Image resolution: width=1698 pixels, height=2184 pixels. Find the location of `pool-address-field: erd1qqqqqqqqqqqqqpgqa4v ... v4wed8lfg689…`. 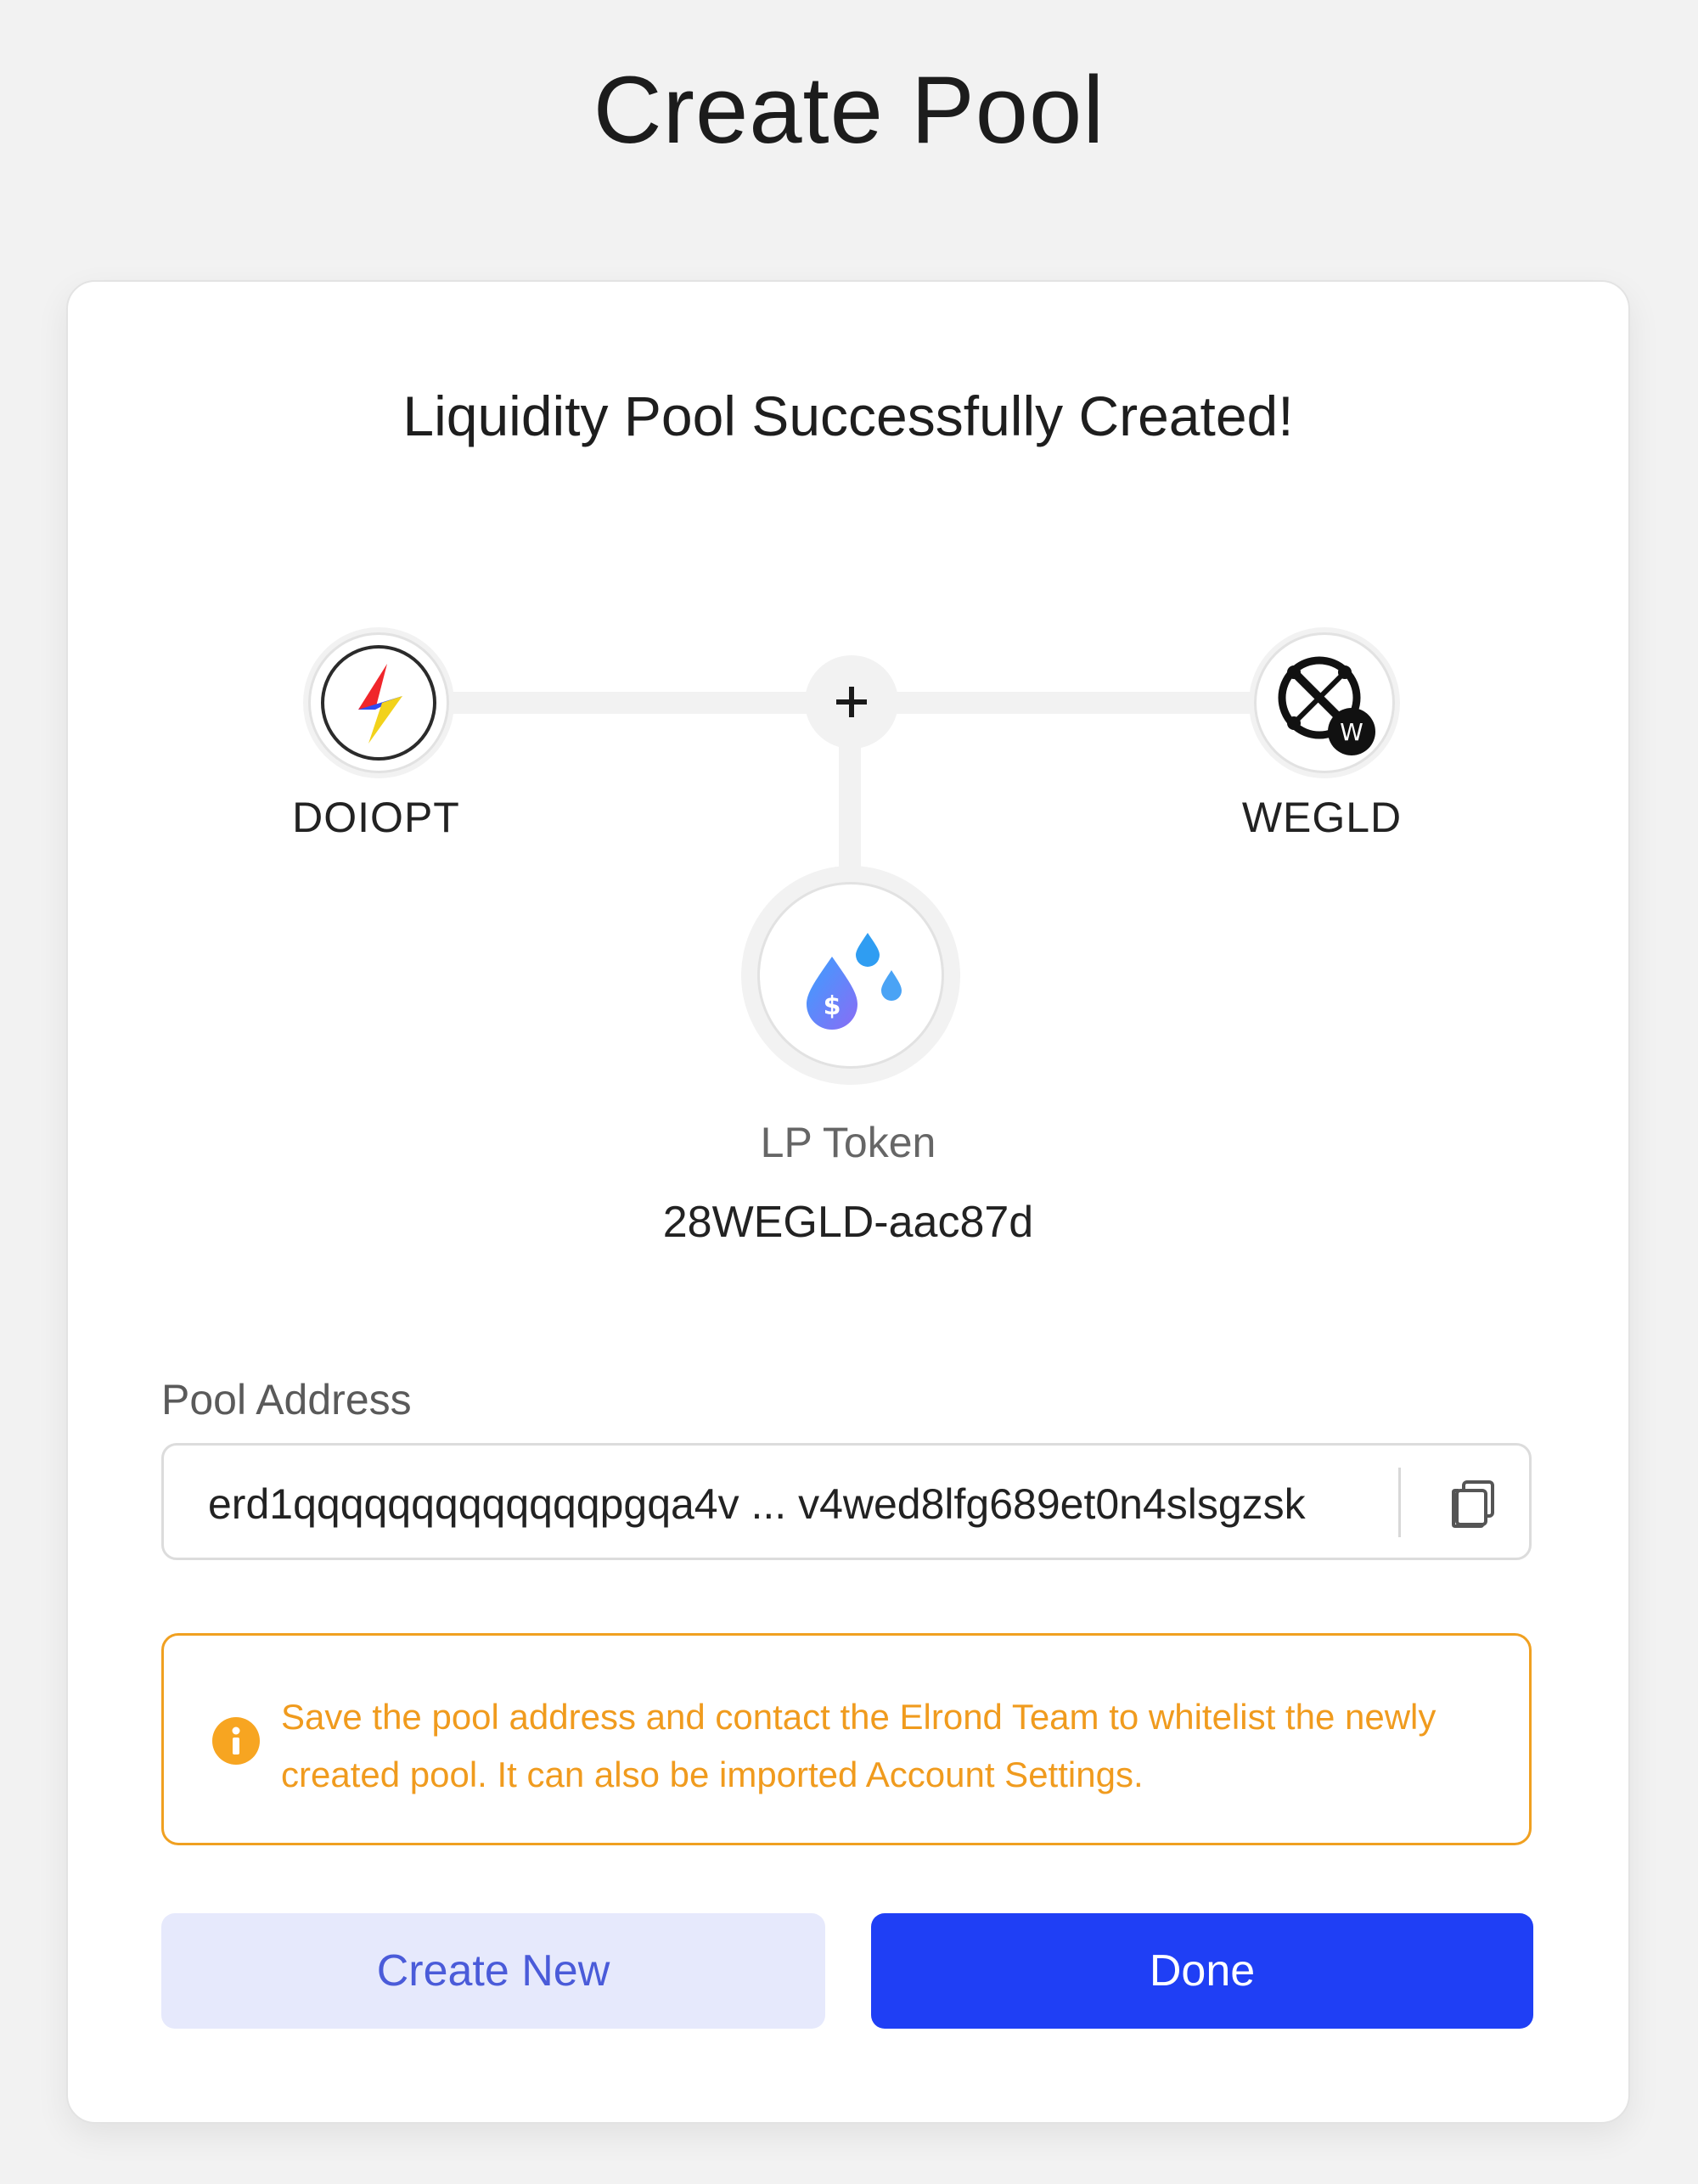

pool-address-field: erd1qqqqqqqqqqqqqpgqa4v ... v4wed8lfg689… is located at coordinates (846, 1501).